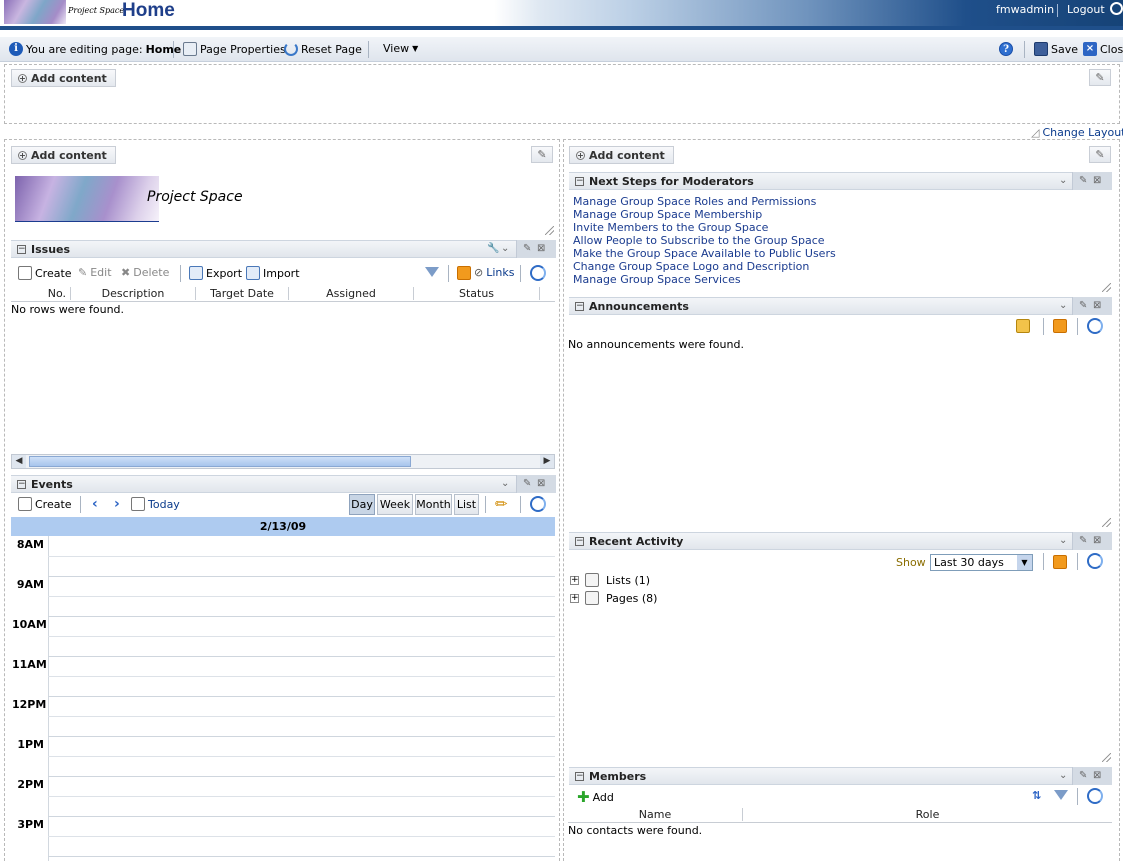  Describe the element at coordinates (466, 504) in the screenshot. I see `view-list-button: List` at that location.